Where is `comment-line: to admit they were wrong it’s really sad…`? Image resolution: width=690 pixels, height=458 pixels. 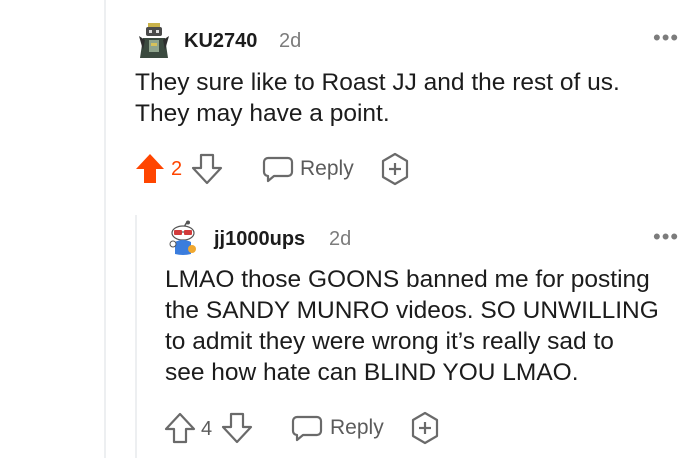
comment-line: to admit they were wrong it’s really sad… is located at coordinates (389, 341).